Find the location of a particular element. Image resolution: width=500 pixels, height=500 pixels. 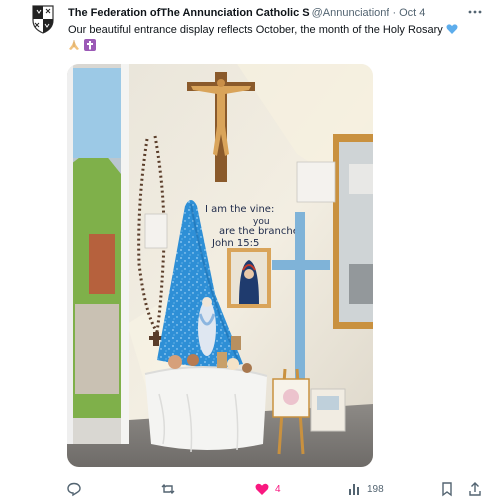

bookmark-icon is located at coordinates (447, 489).